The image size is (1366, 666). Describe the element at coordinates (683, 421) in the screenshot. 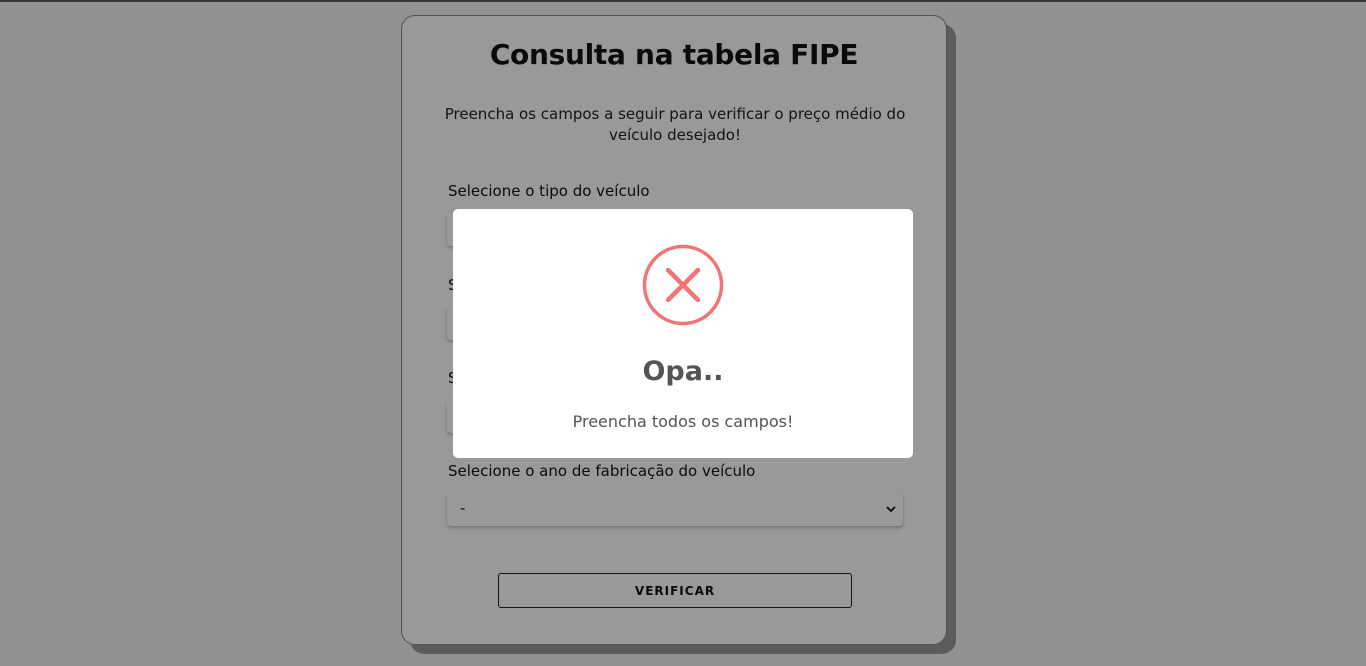

I see `modal-message: Preencha todos os campos!` at that location.